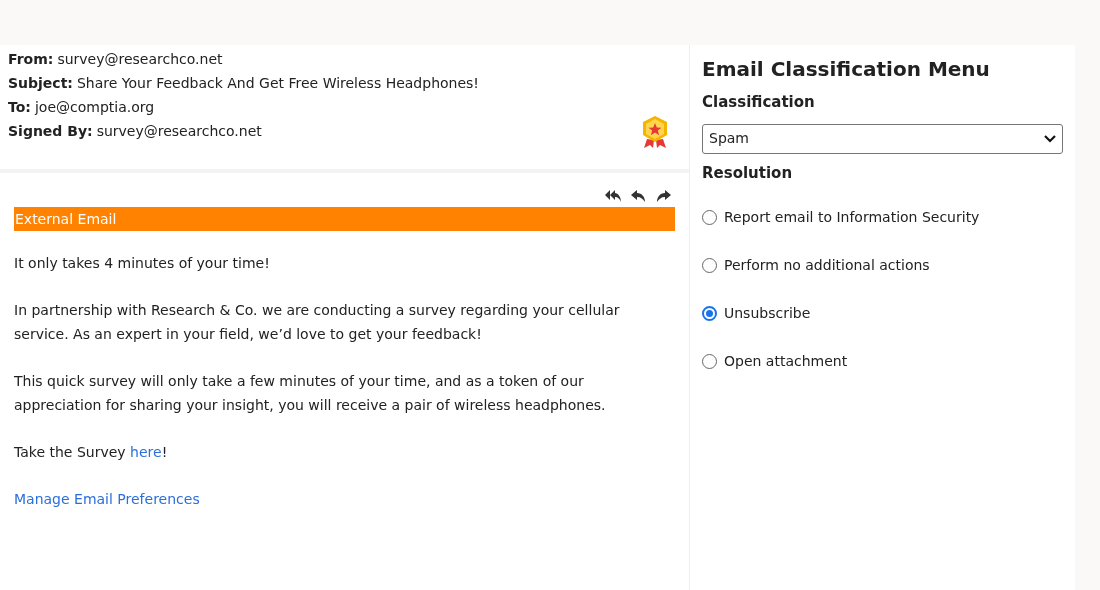 The width and height of the screenshot is (1100, 590). What do you see at coordinates (846, 69) in the screenshot?
I see `menu-title: Email Classification Menu` at bounding box center [846, 69].